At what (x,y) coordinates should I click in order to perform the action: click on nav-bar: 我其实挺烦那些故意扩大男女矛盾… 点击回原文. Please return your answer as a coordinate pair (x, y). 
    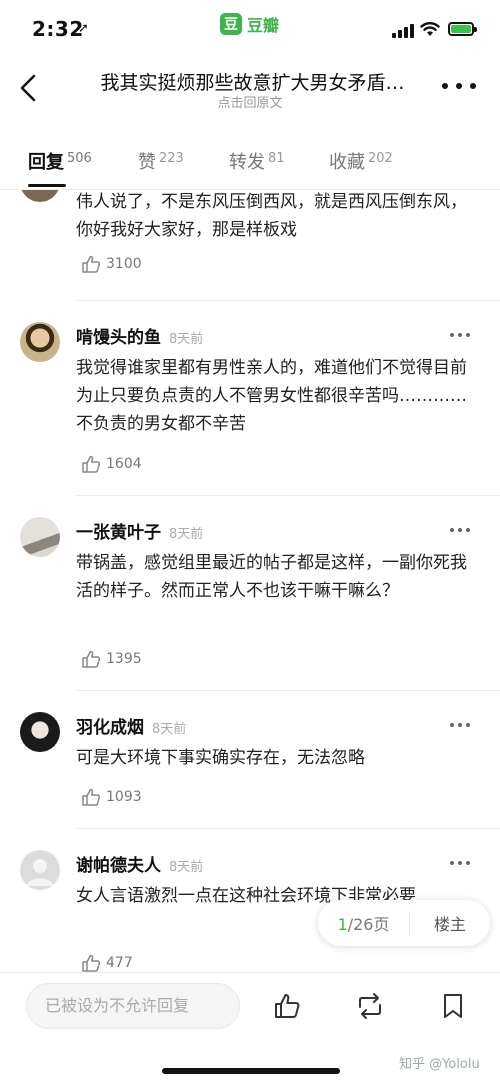
    Looking at the image, I should click on (250, 90).